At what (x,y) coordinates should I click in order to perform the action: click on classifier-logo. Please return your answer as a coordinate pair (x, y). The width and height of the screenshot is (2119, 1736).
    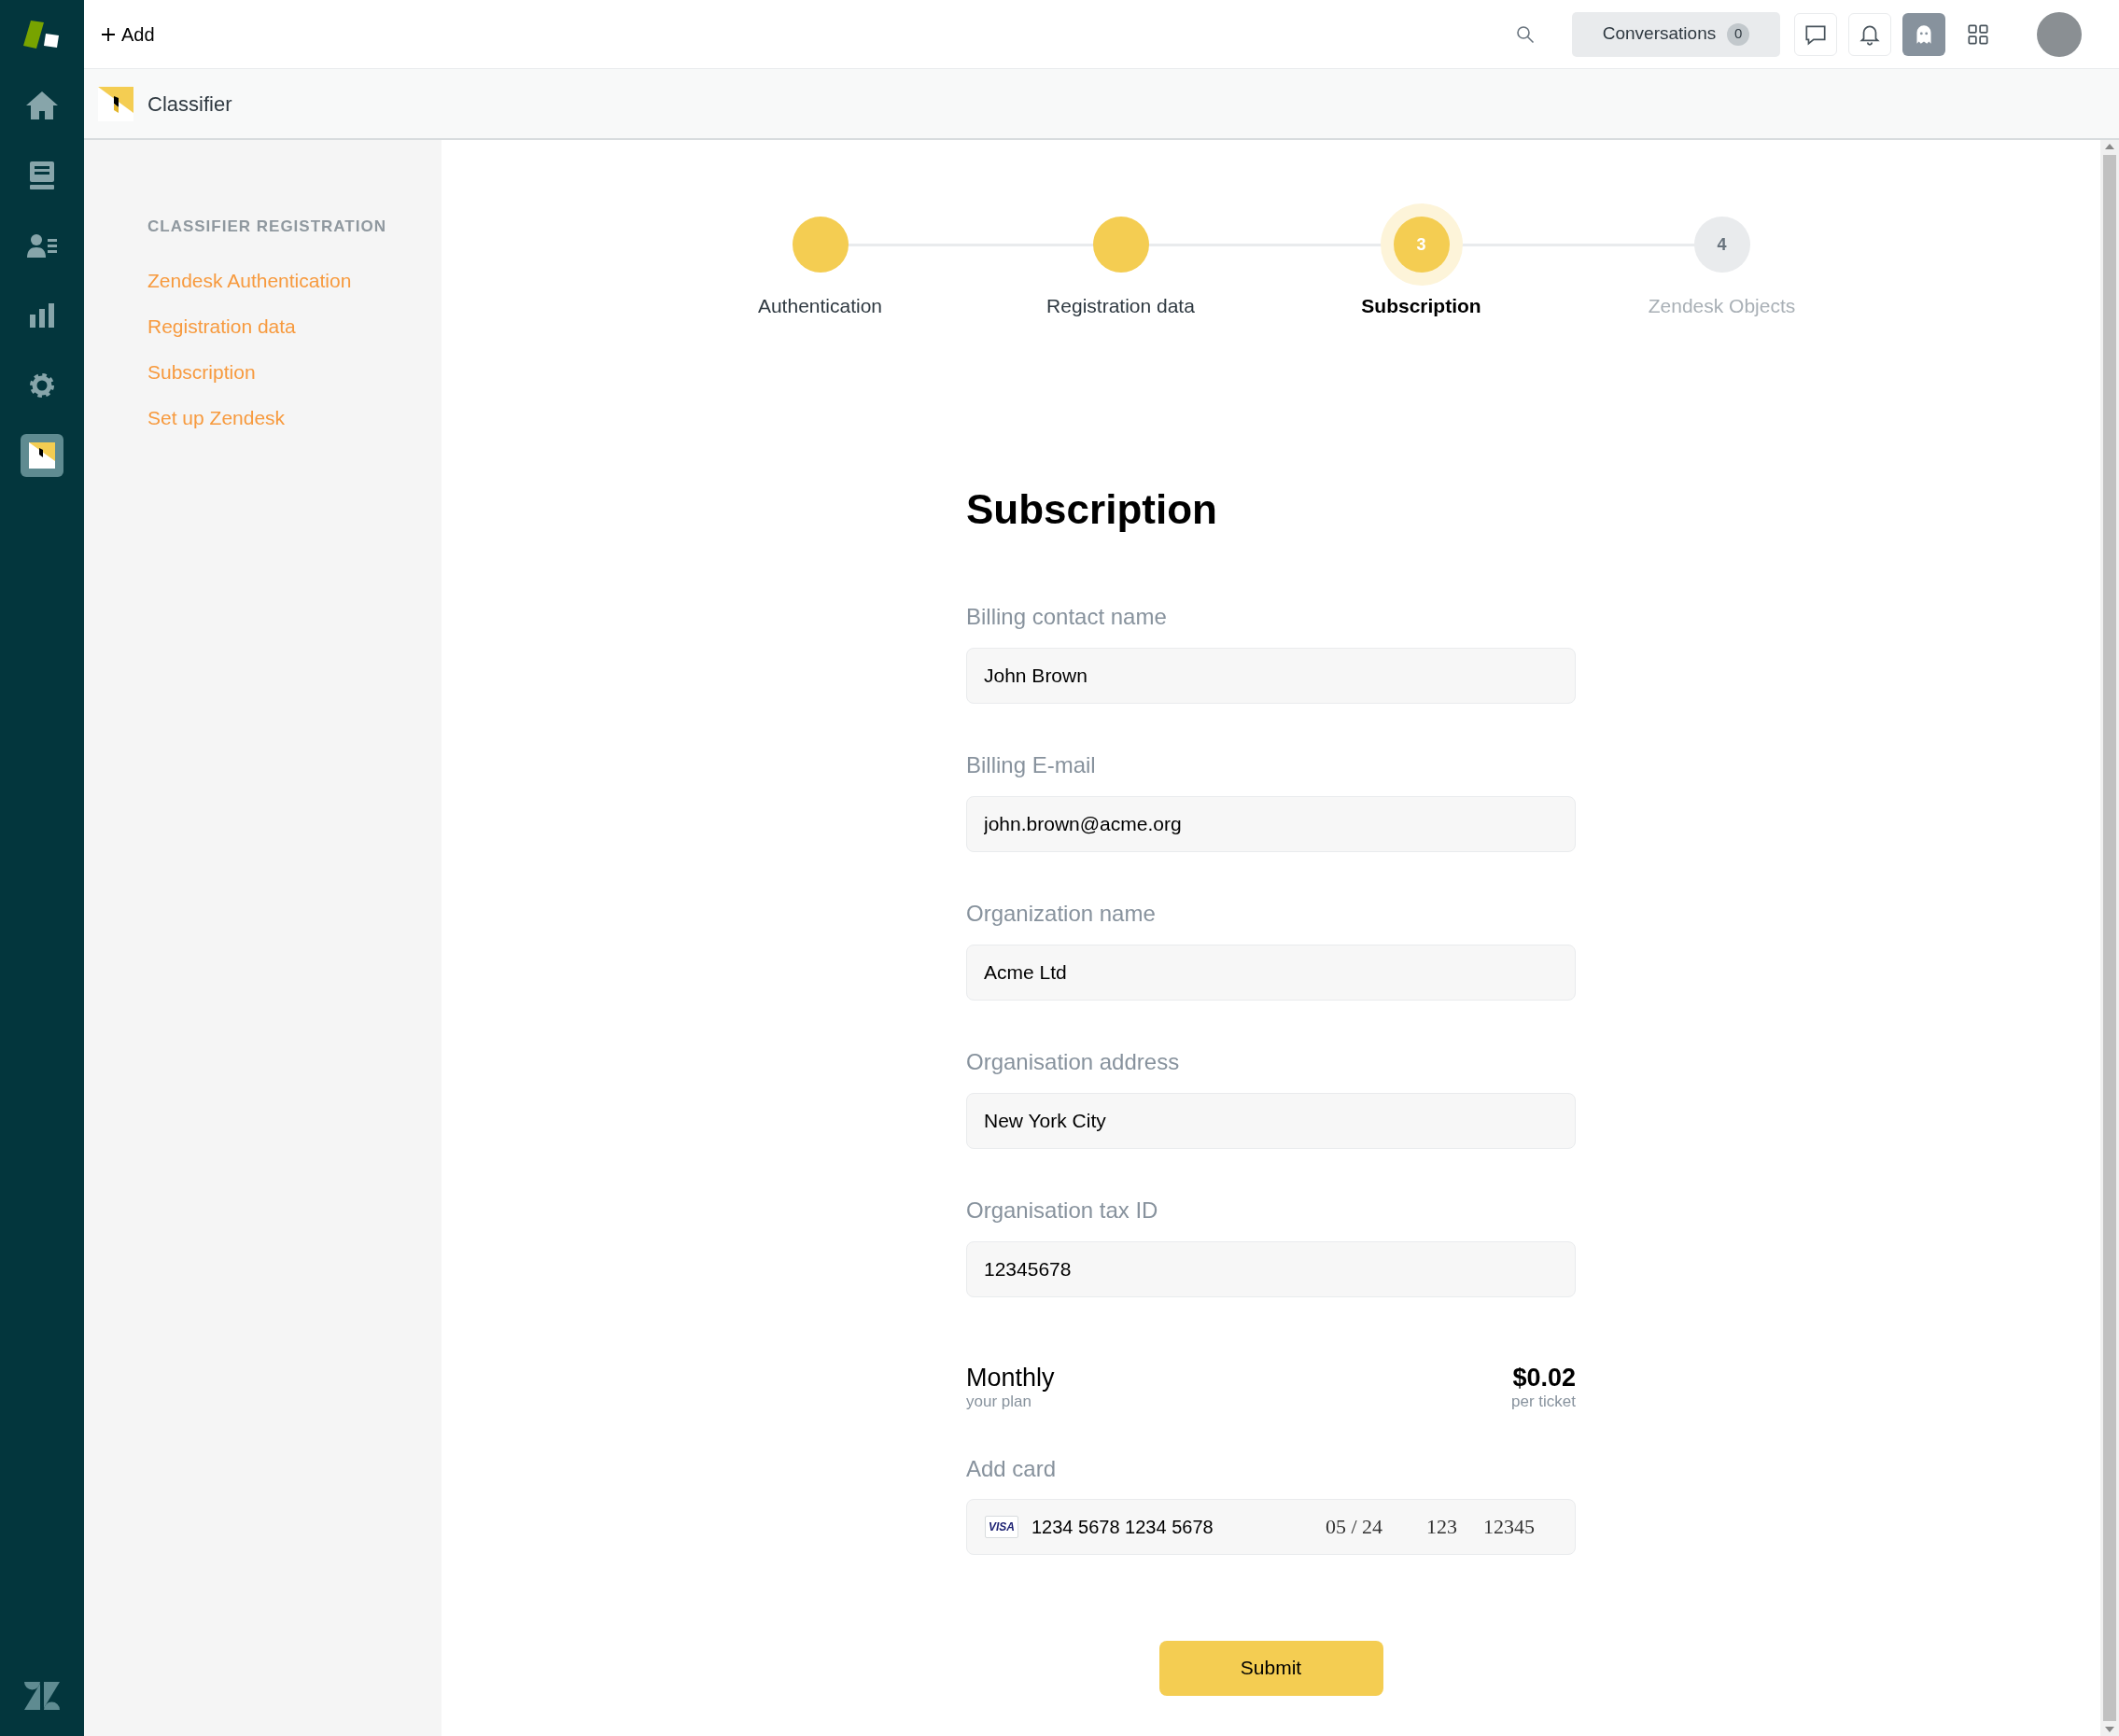
    Looking at the image, I should click on (116, 103).